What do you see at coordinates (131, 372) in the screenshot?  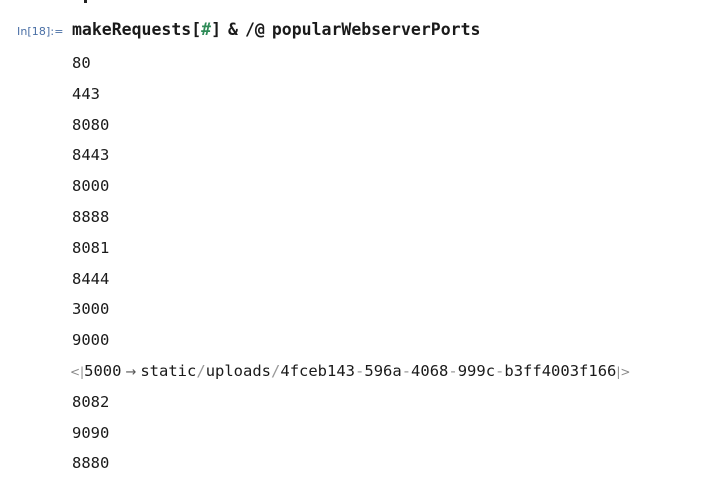 I see `rule-arrow-icon: →` at bounding box center [131, 372].